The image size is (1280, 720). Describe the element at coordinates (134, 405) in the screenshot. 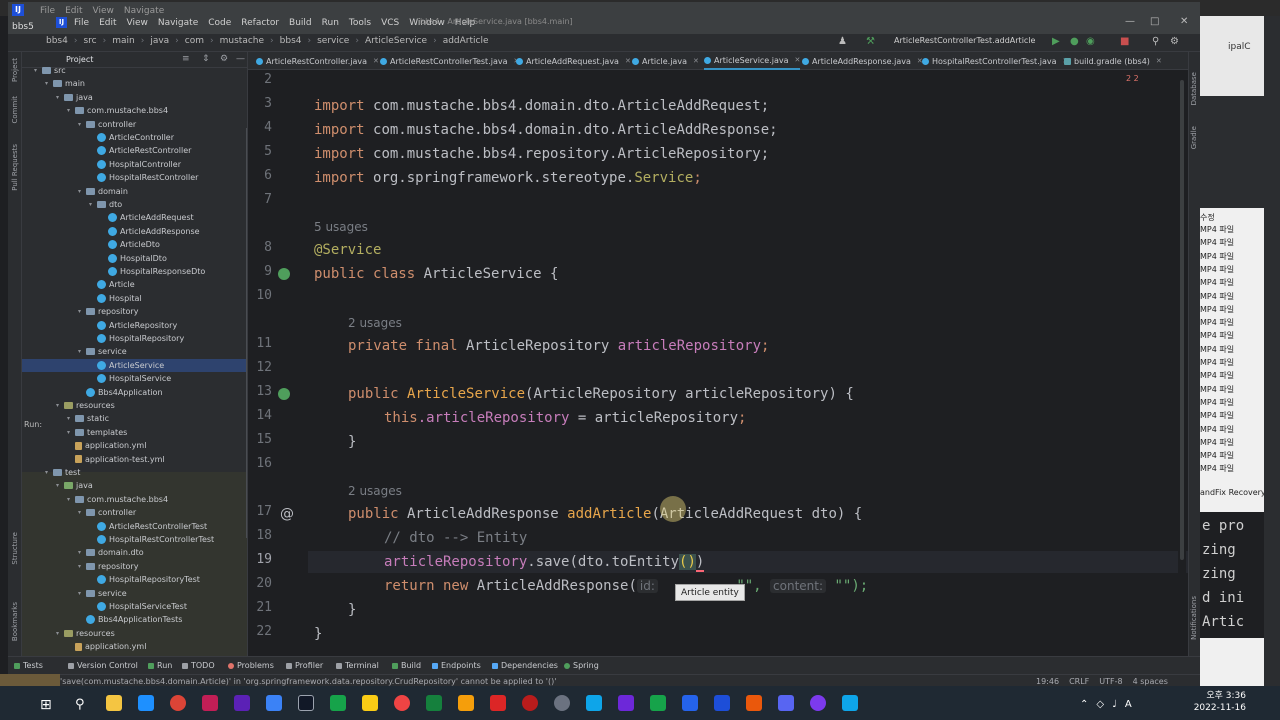

I see `tree-item: ▾ resources` at that location.